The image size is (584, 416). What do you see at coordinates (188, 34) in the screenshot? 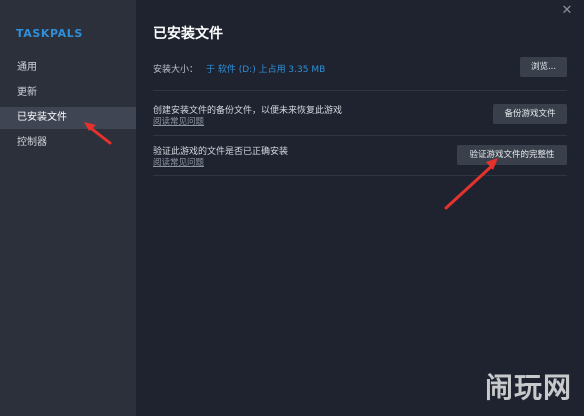
I see `page-title: 已安装文件` at bounding box center [188, 34].